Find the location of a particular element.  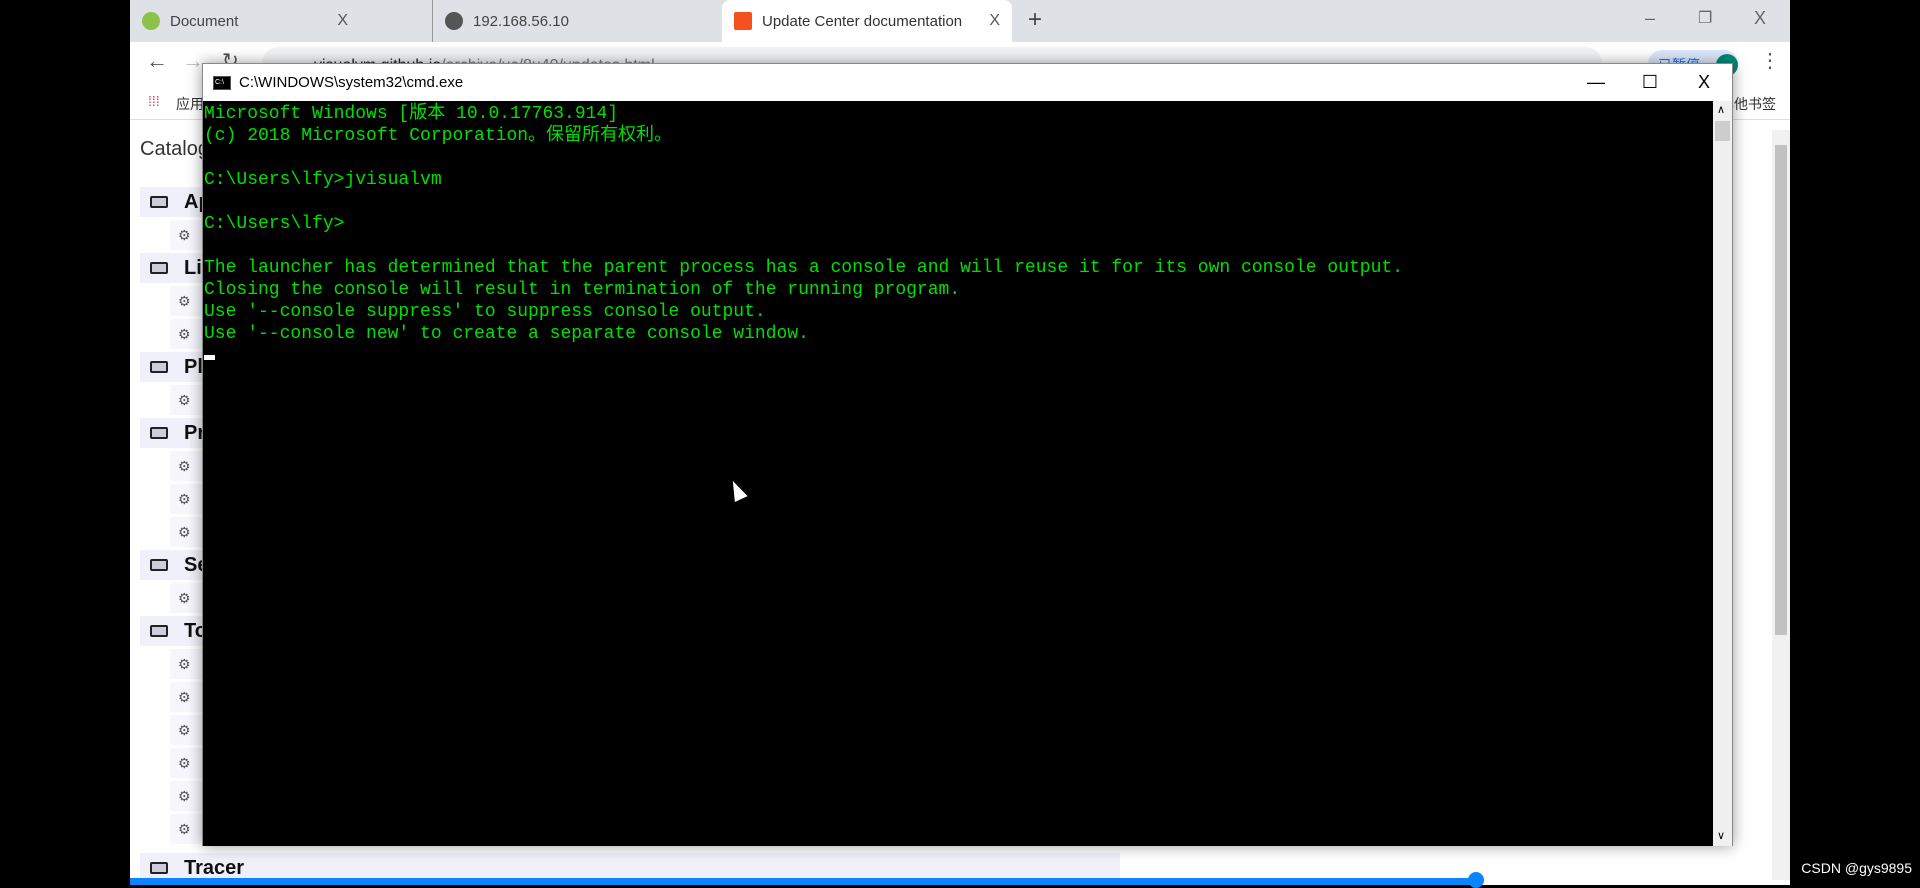

cmd-title: C:\WINDOWS\system32\cmd.exe is located at coordinates (351, 82).